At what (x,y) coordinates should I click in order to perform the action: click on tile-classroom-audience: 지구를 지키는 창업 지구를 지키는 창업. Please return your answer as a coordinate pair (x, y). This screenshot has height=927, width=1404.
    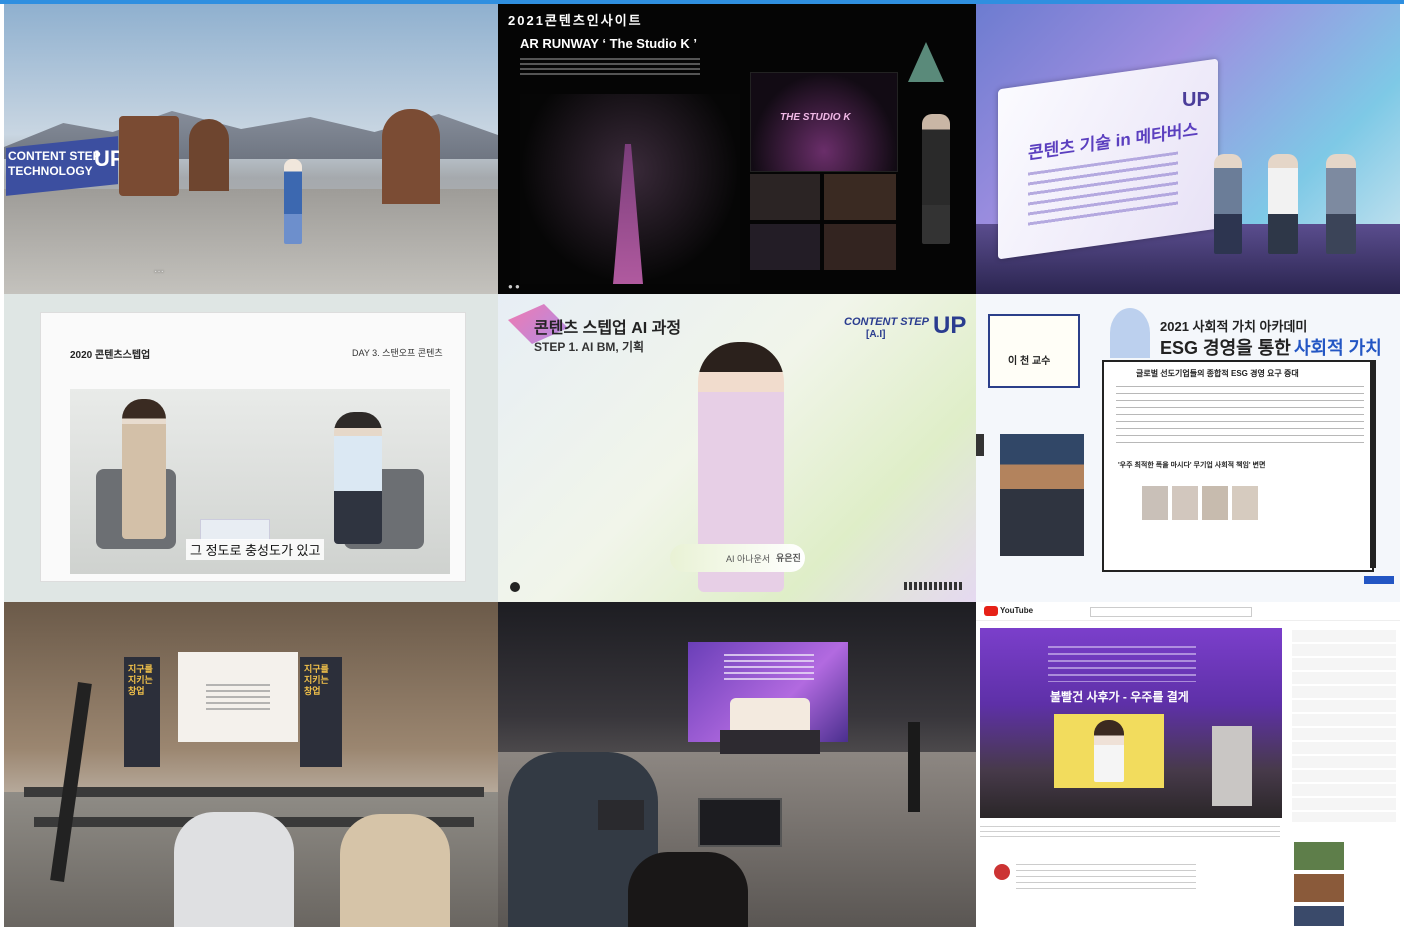
    Looking at the image, I should click on (251, 764).